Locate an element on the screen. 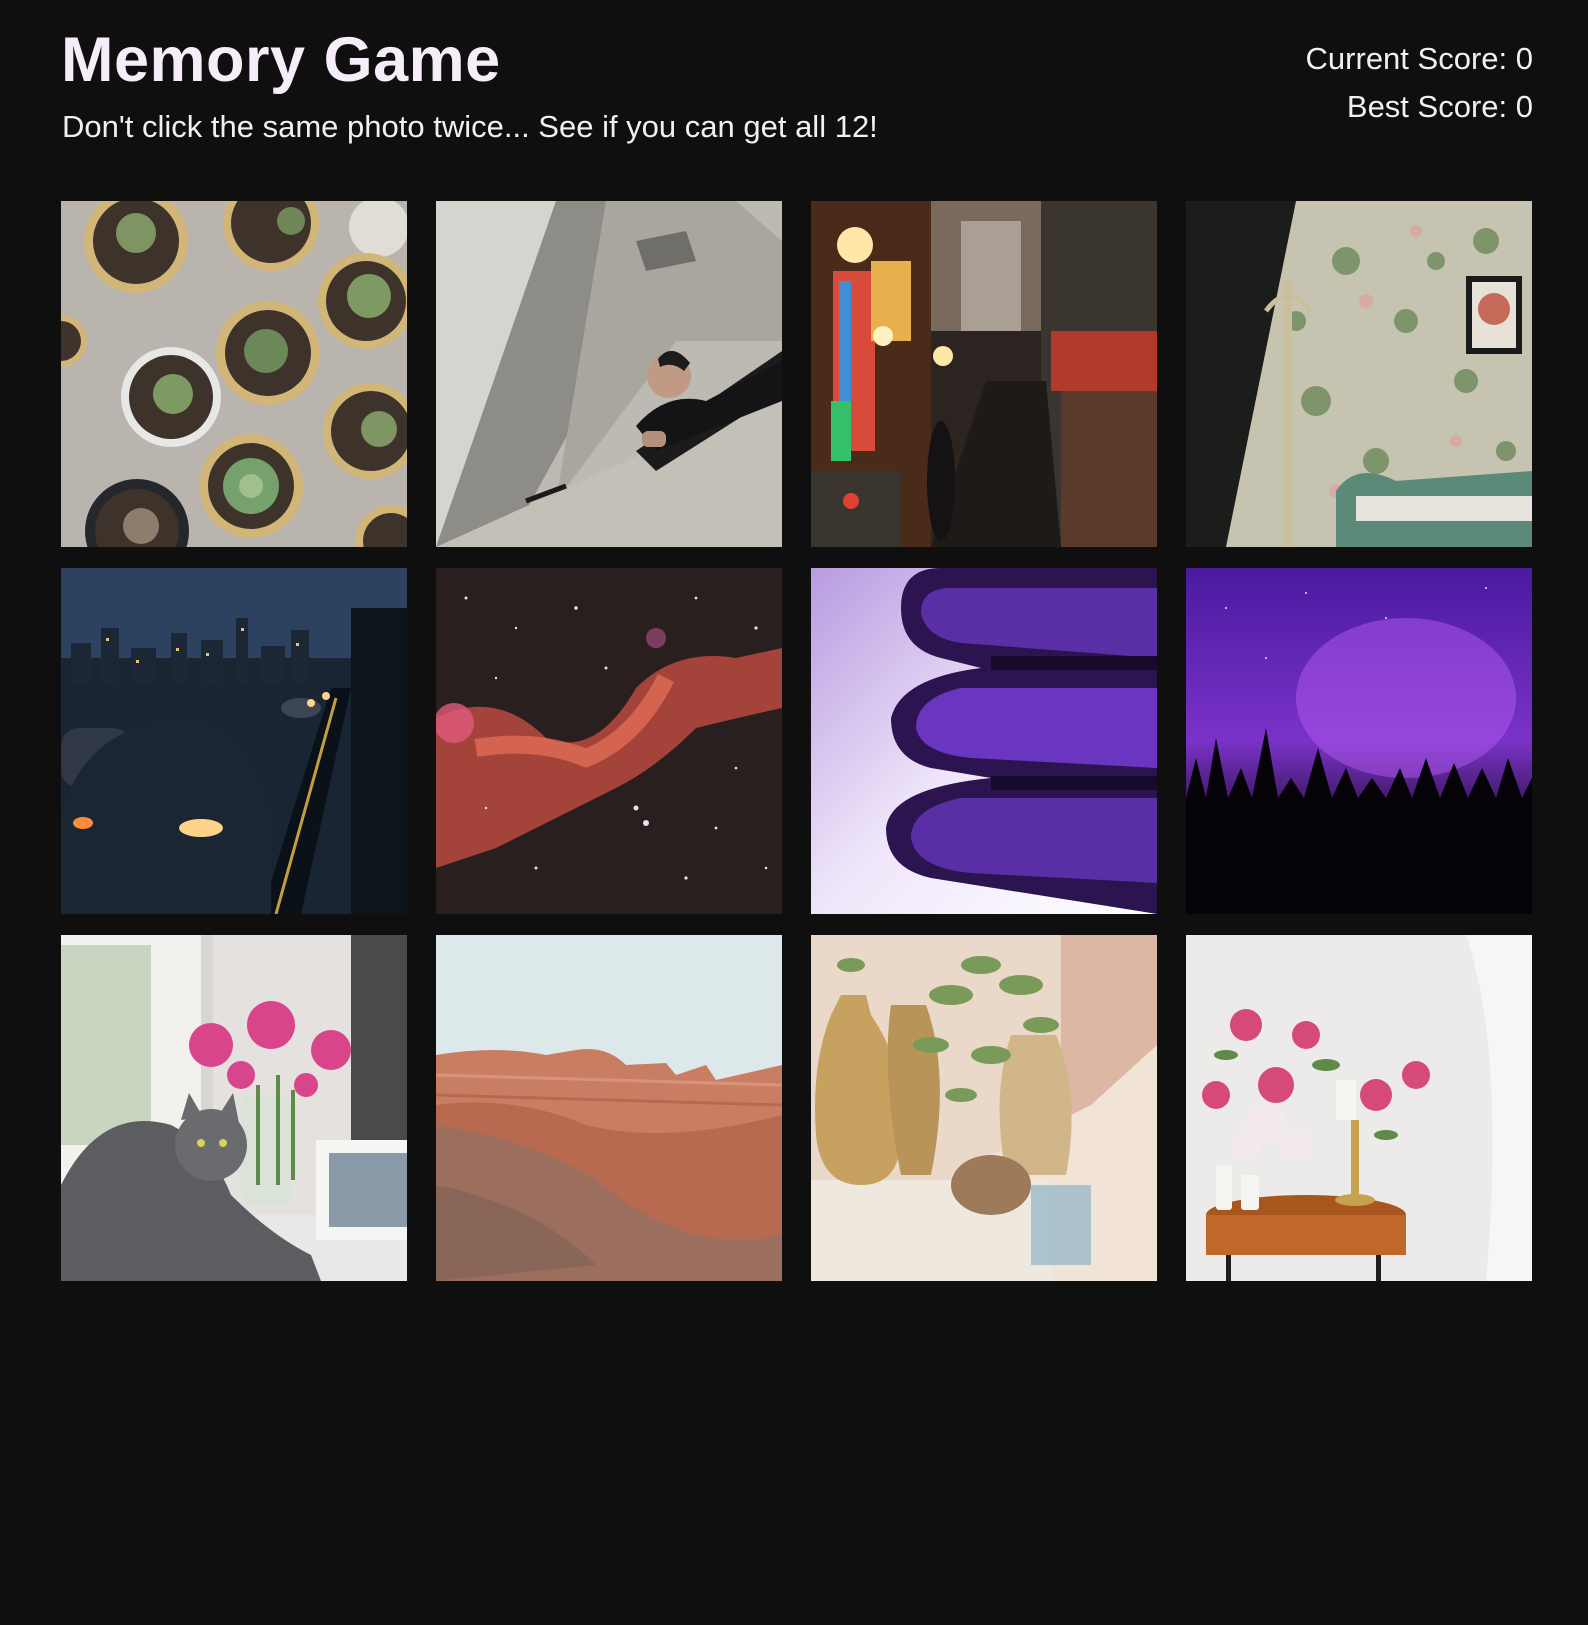 The image size is (1588, 1625). photo-card-succulents is located at coordinates (234, 374).